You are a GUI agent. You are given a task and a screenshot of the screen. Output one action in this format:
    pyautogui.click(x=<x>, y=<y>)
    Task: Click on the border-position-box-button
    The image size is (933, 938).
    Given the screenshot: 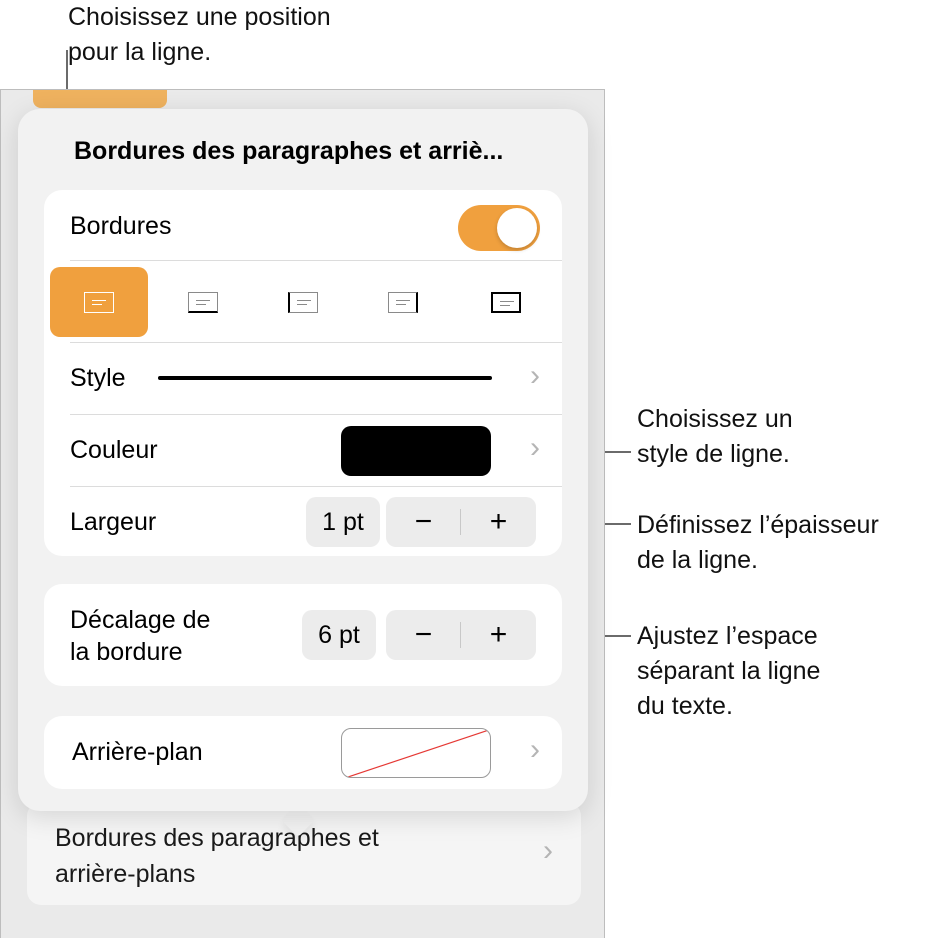 What is the action you would take?
    pyautogui.click(x=506, y=302)
    